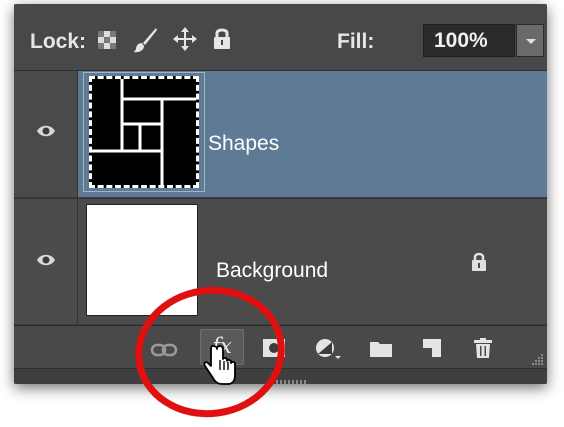 This screenshot has width=564, height=427. I want to click on layer-name-background: Background, so click(272, 271).